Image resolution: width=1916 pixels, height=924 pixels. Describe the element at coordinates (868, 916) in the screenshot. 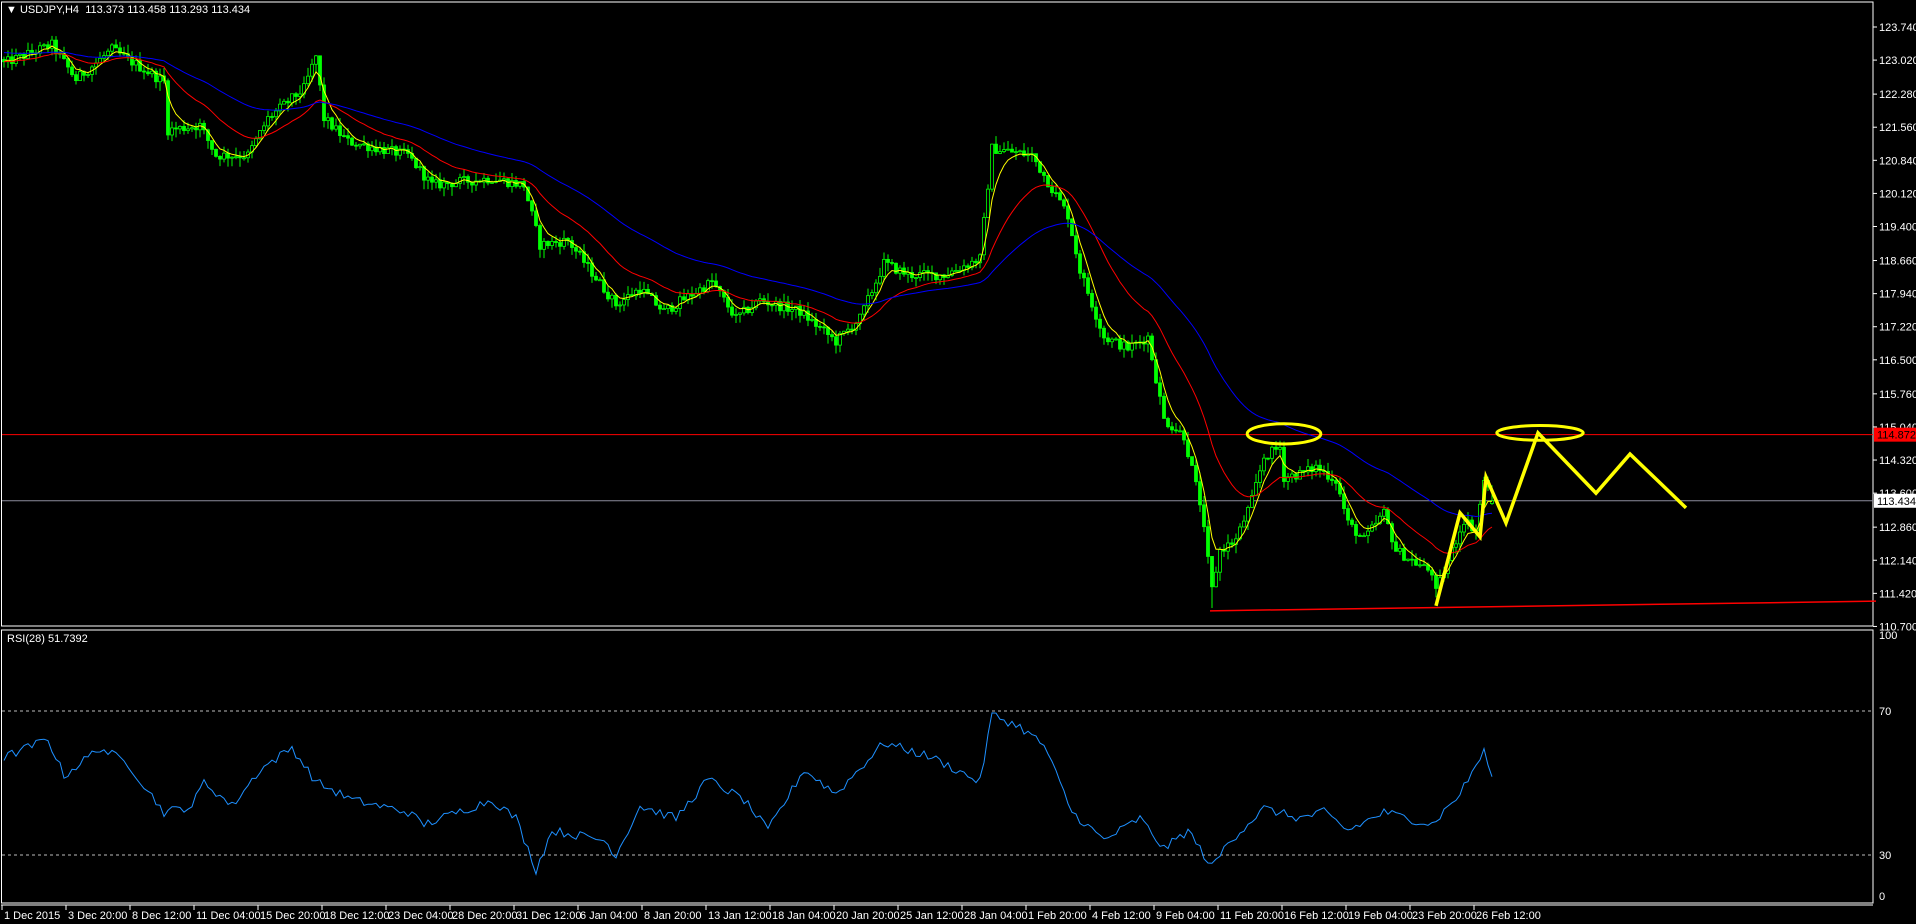

I see `time-label: 20 Jan 20:00` at that location.